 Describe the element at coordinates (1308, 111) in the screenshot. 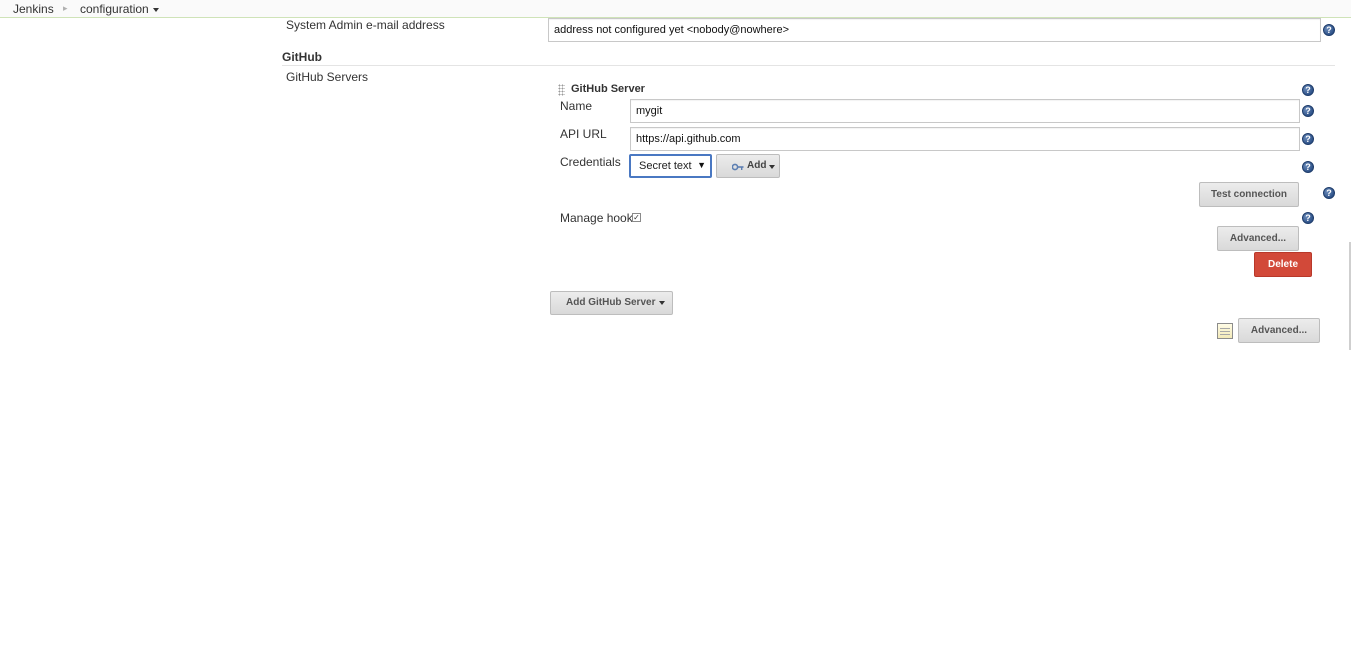

I see `server-name-help-icon: ?` at that location.